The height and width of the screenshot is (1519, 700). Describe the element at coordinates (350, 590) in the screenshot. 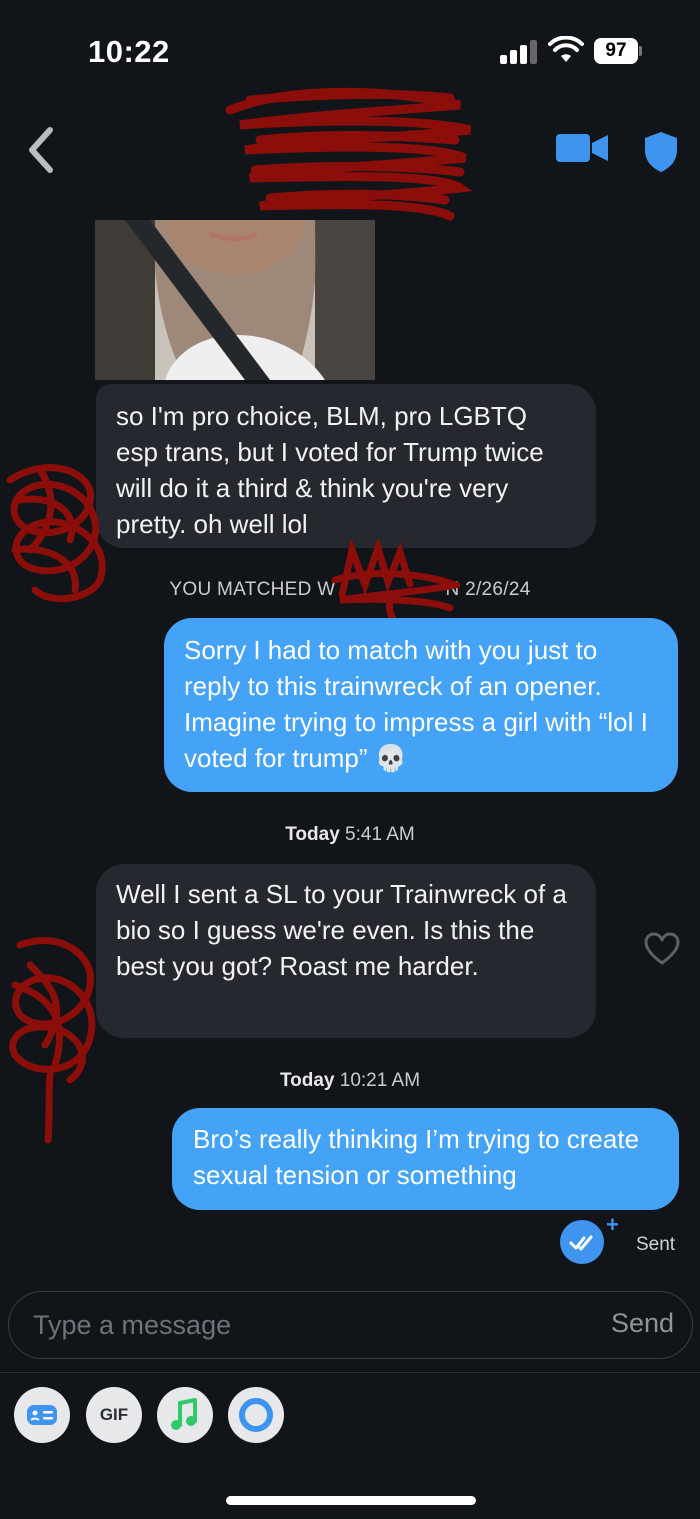

I see `match-banner: YOU MATCHED W N 2/26/24` at that location.